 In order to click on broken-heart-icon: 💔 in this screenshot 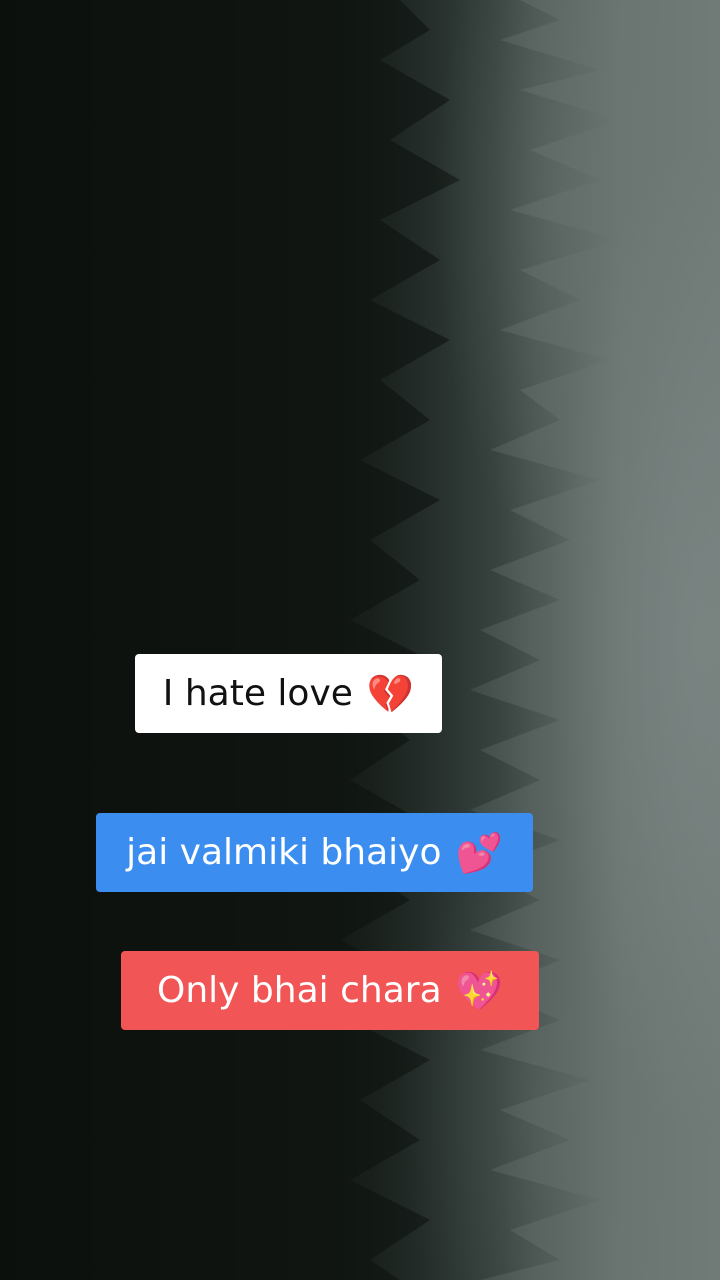, I will do `click(390, 693)`.